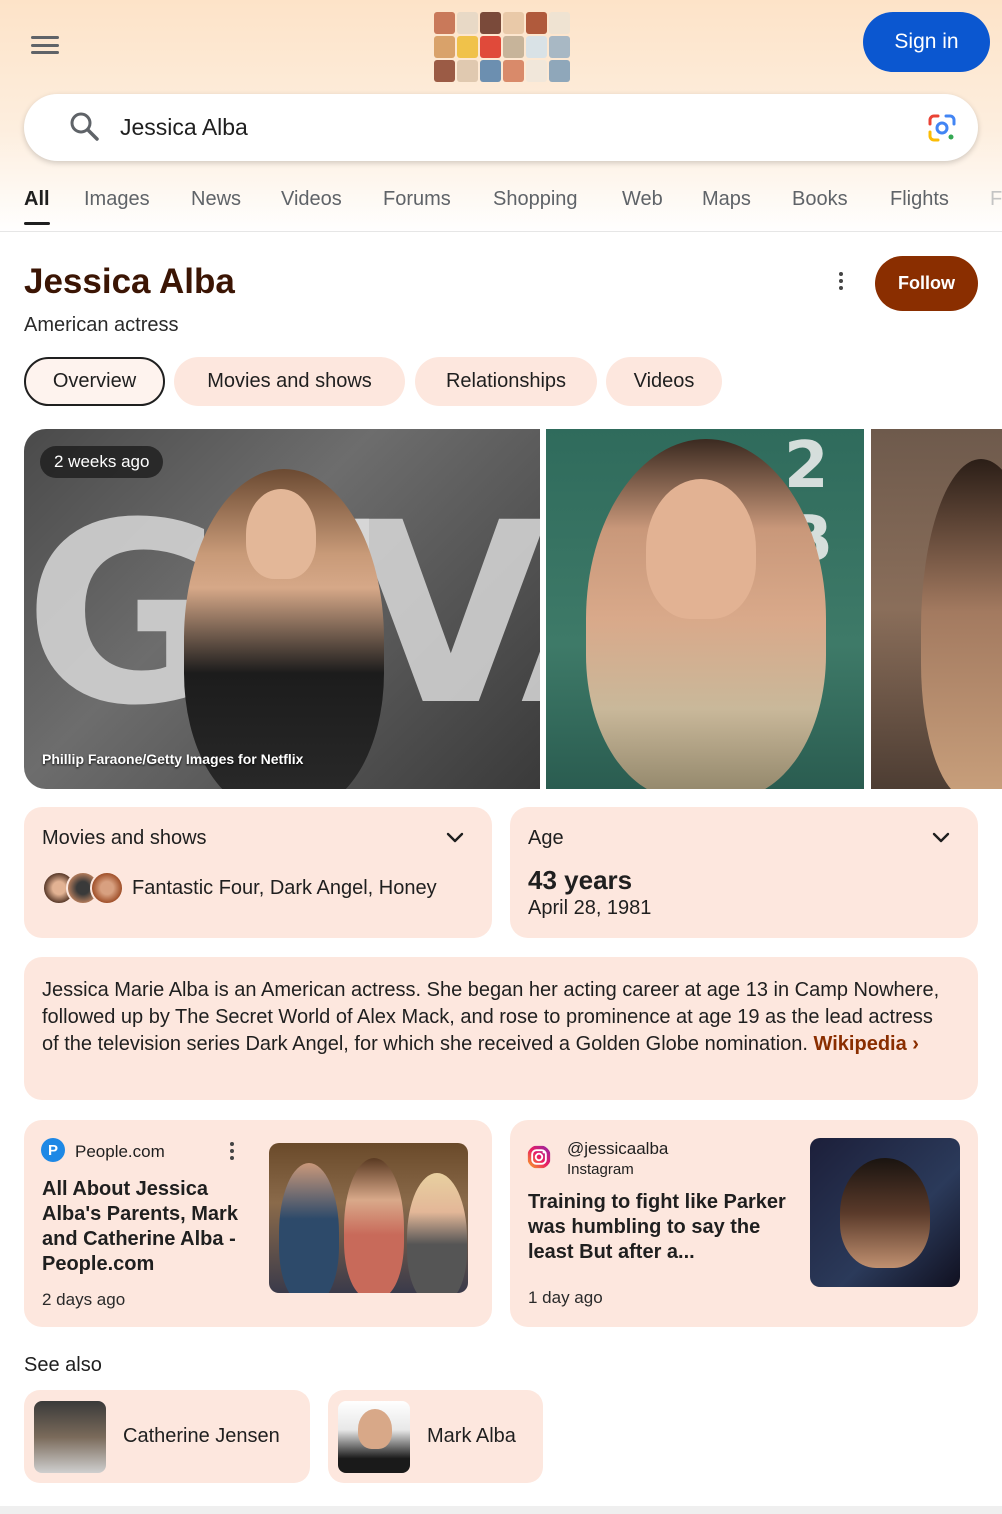  I want to click on age-value: 43 years, so click(580, 880).